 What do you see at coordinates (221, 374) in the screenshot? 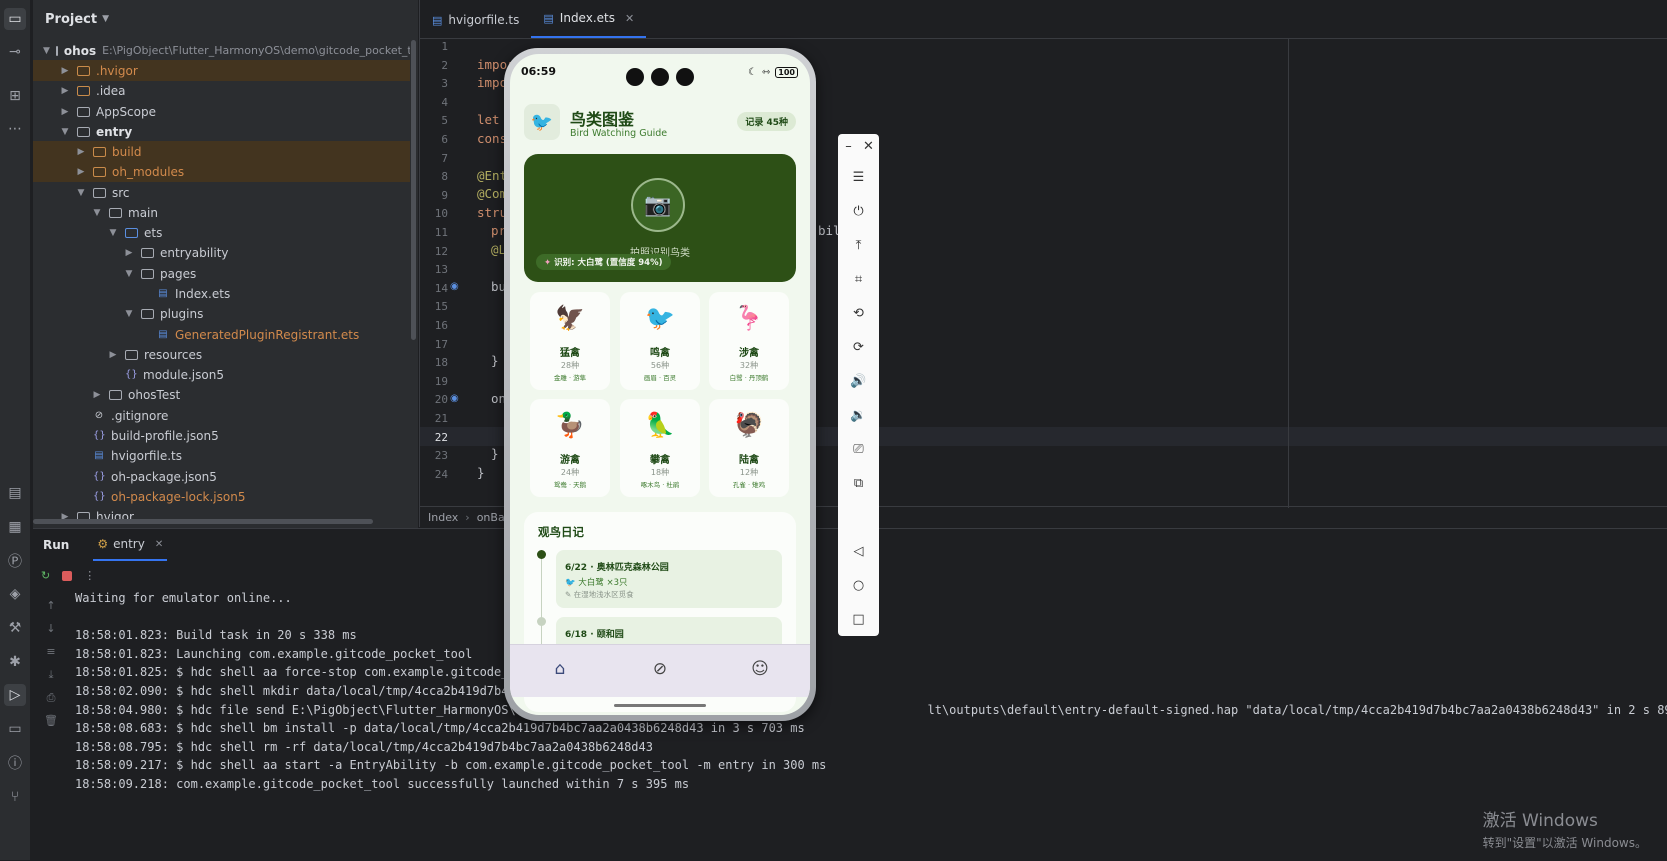
I see `tree-item-module-json5: {} module.json5` at bounding box center [221, 374].